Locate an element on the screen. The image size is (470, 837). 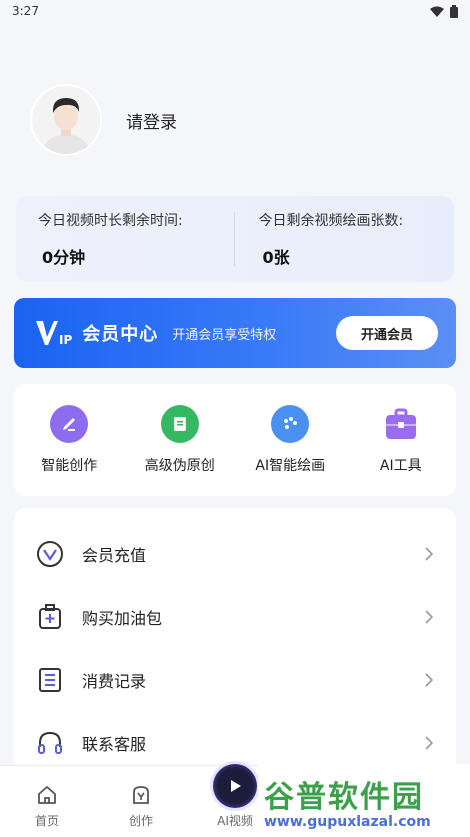
tools-card: 智能创作 高级伪原创 AI智能绘画 AI工具 is located at coordinates (235, 440).